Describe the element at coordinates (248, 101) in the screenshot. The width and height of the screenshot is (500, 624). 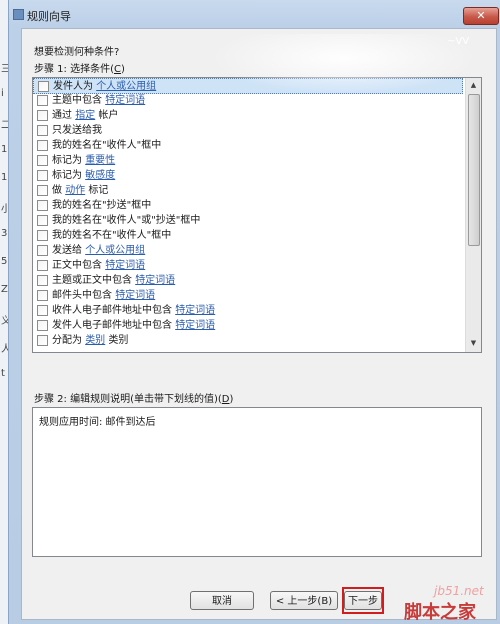
I see `condition-row: 主题中包含 特定词语` at that location.